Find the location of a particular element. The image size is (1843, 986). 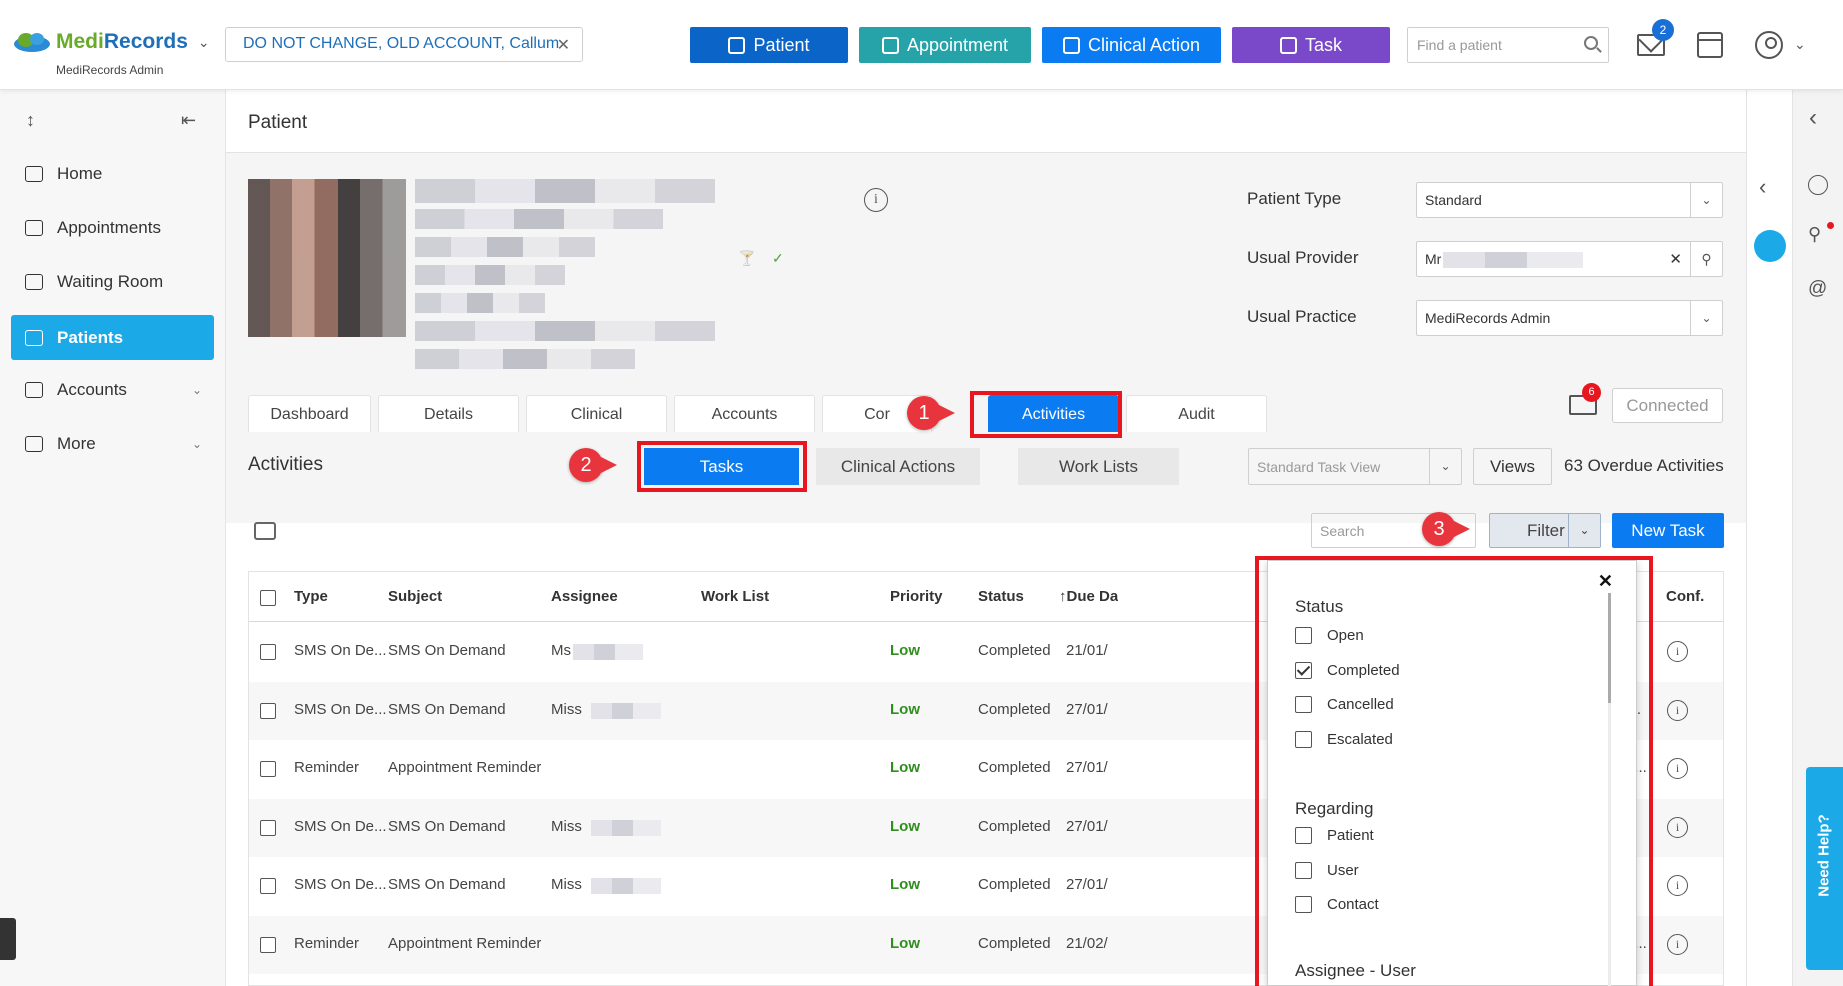

patients-icon is located at coordinates (34, 337).